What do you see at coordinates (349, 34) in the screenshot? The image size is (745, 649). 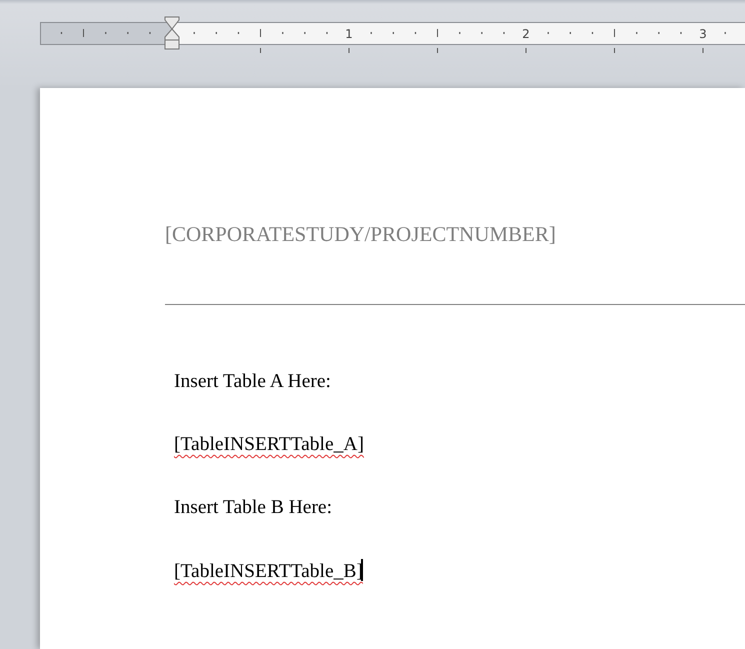 I see `ruler-number: 1` at bounding box center [349, 34].